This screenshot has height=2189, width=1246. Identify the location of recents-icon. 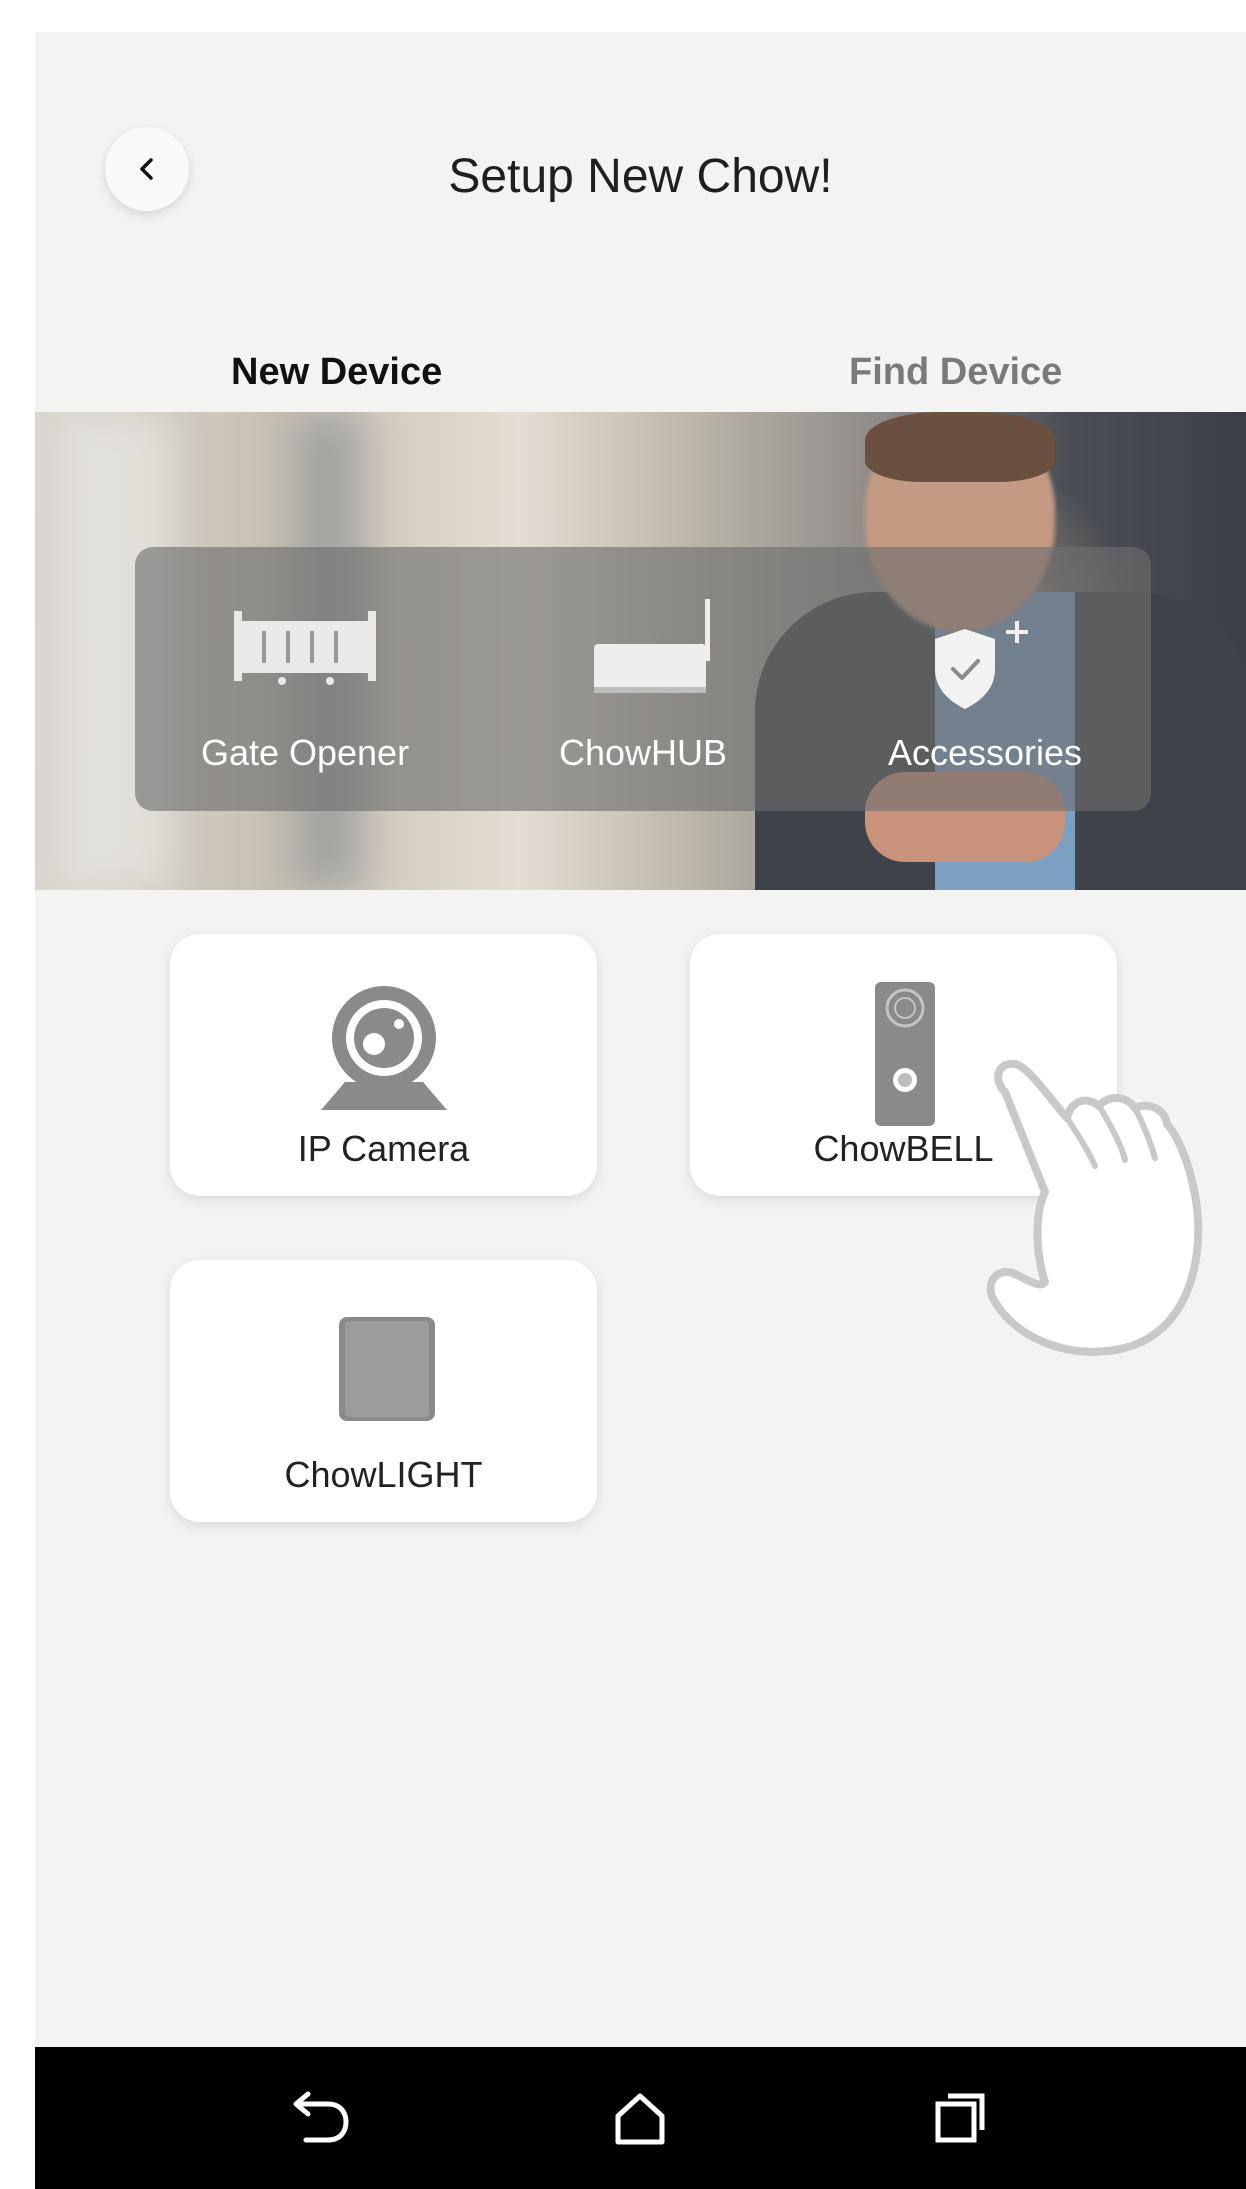
(960, 2118).